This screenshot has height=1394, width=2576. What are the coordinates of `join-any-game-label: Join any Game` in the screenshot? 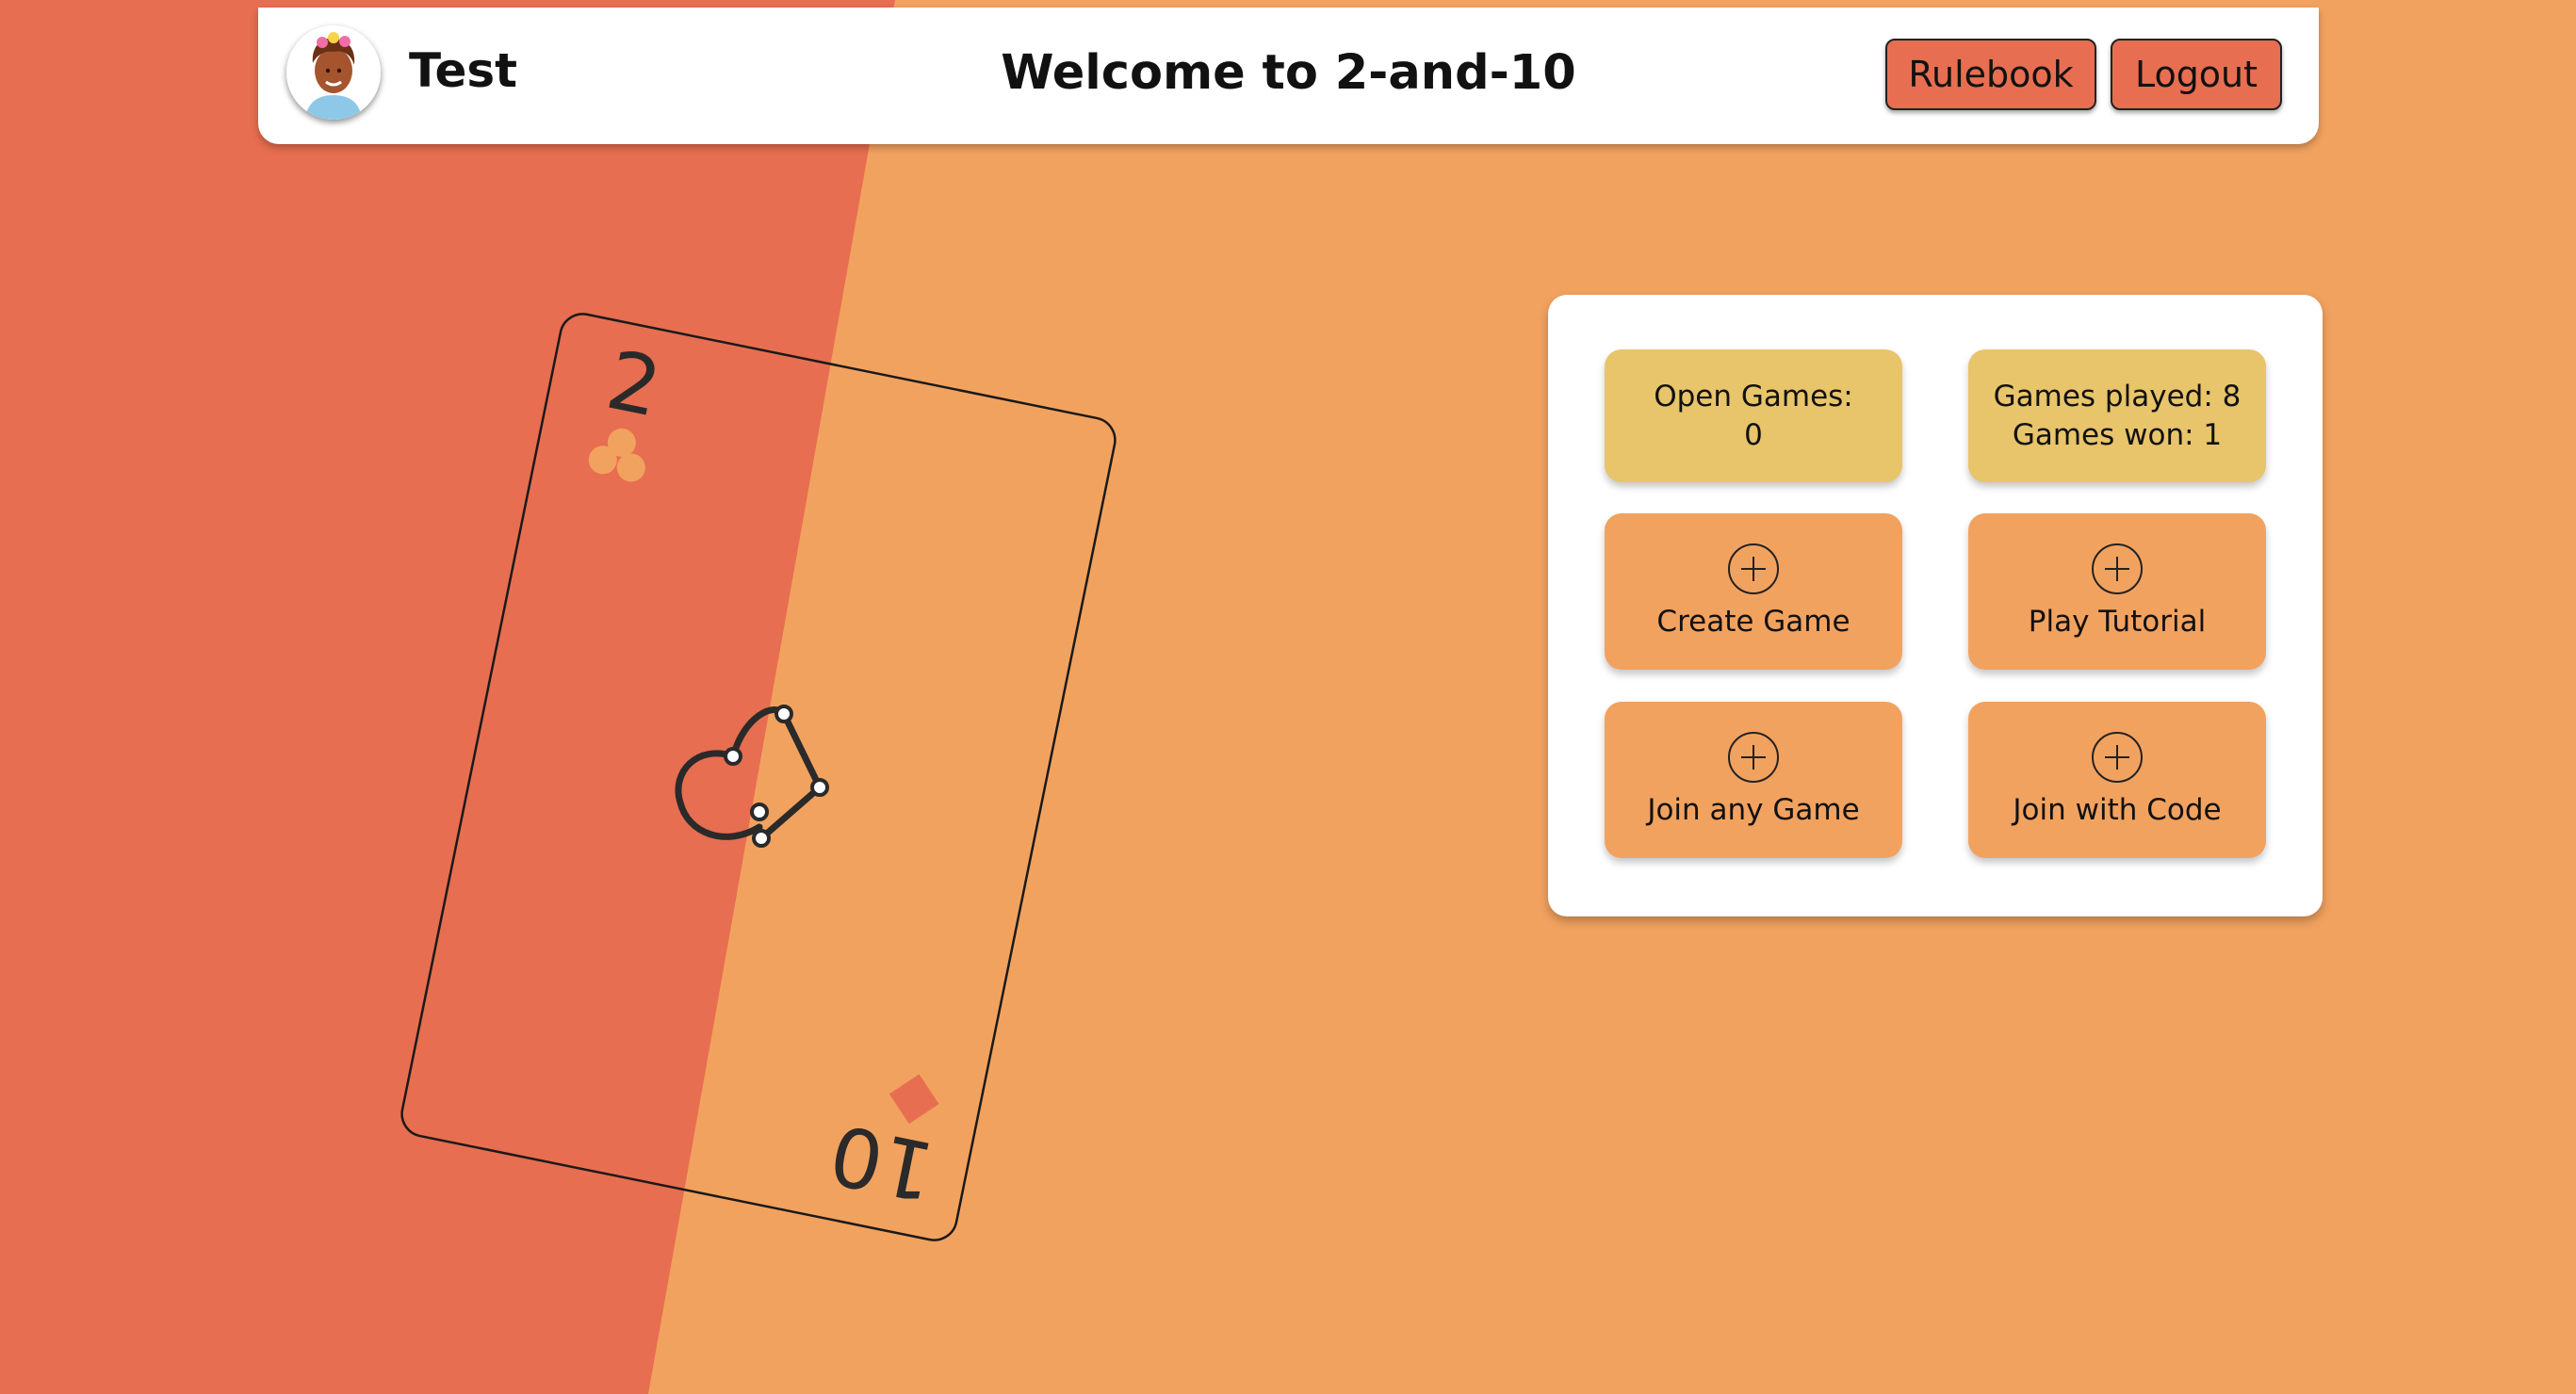 It's located at (1753, 810).